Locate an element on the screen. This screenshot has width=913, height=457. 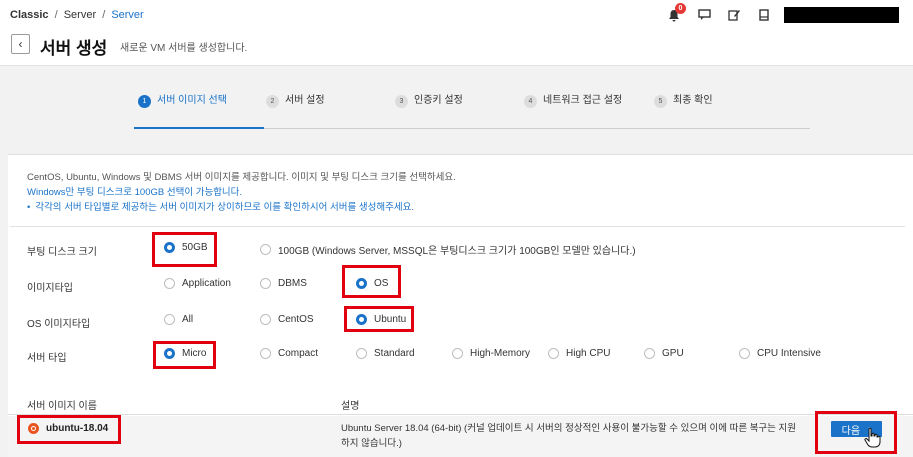
chevron-left-icon: ‹ is located at coordinates (20, 44).